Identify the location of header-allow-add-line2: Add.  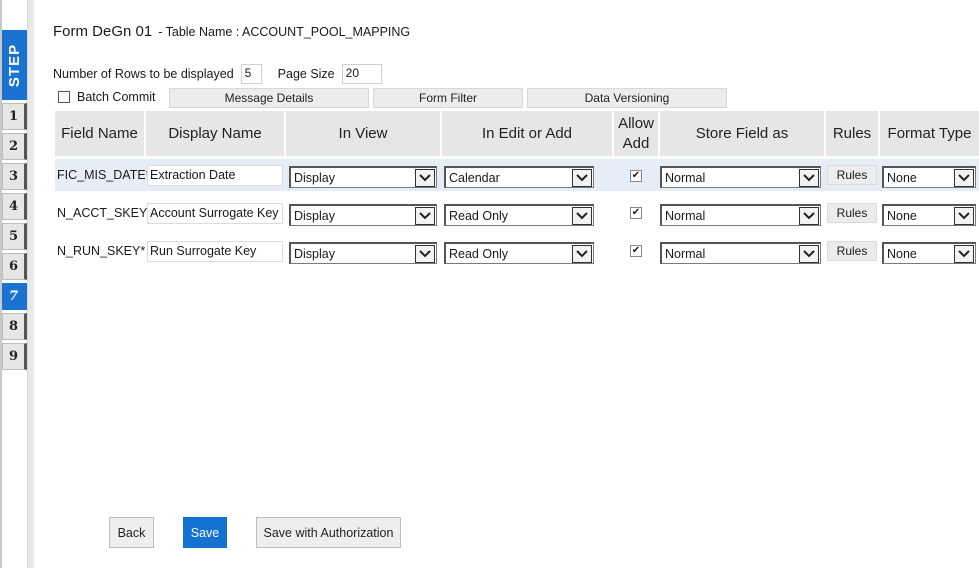
(636, 143).